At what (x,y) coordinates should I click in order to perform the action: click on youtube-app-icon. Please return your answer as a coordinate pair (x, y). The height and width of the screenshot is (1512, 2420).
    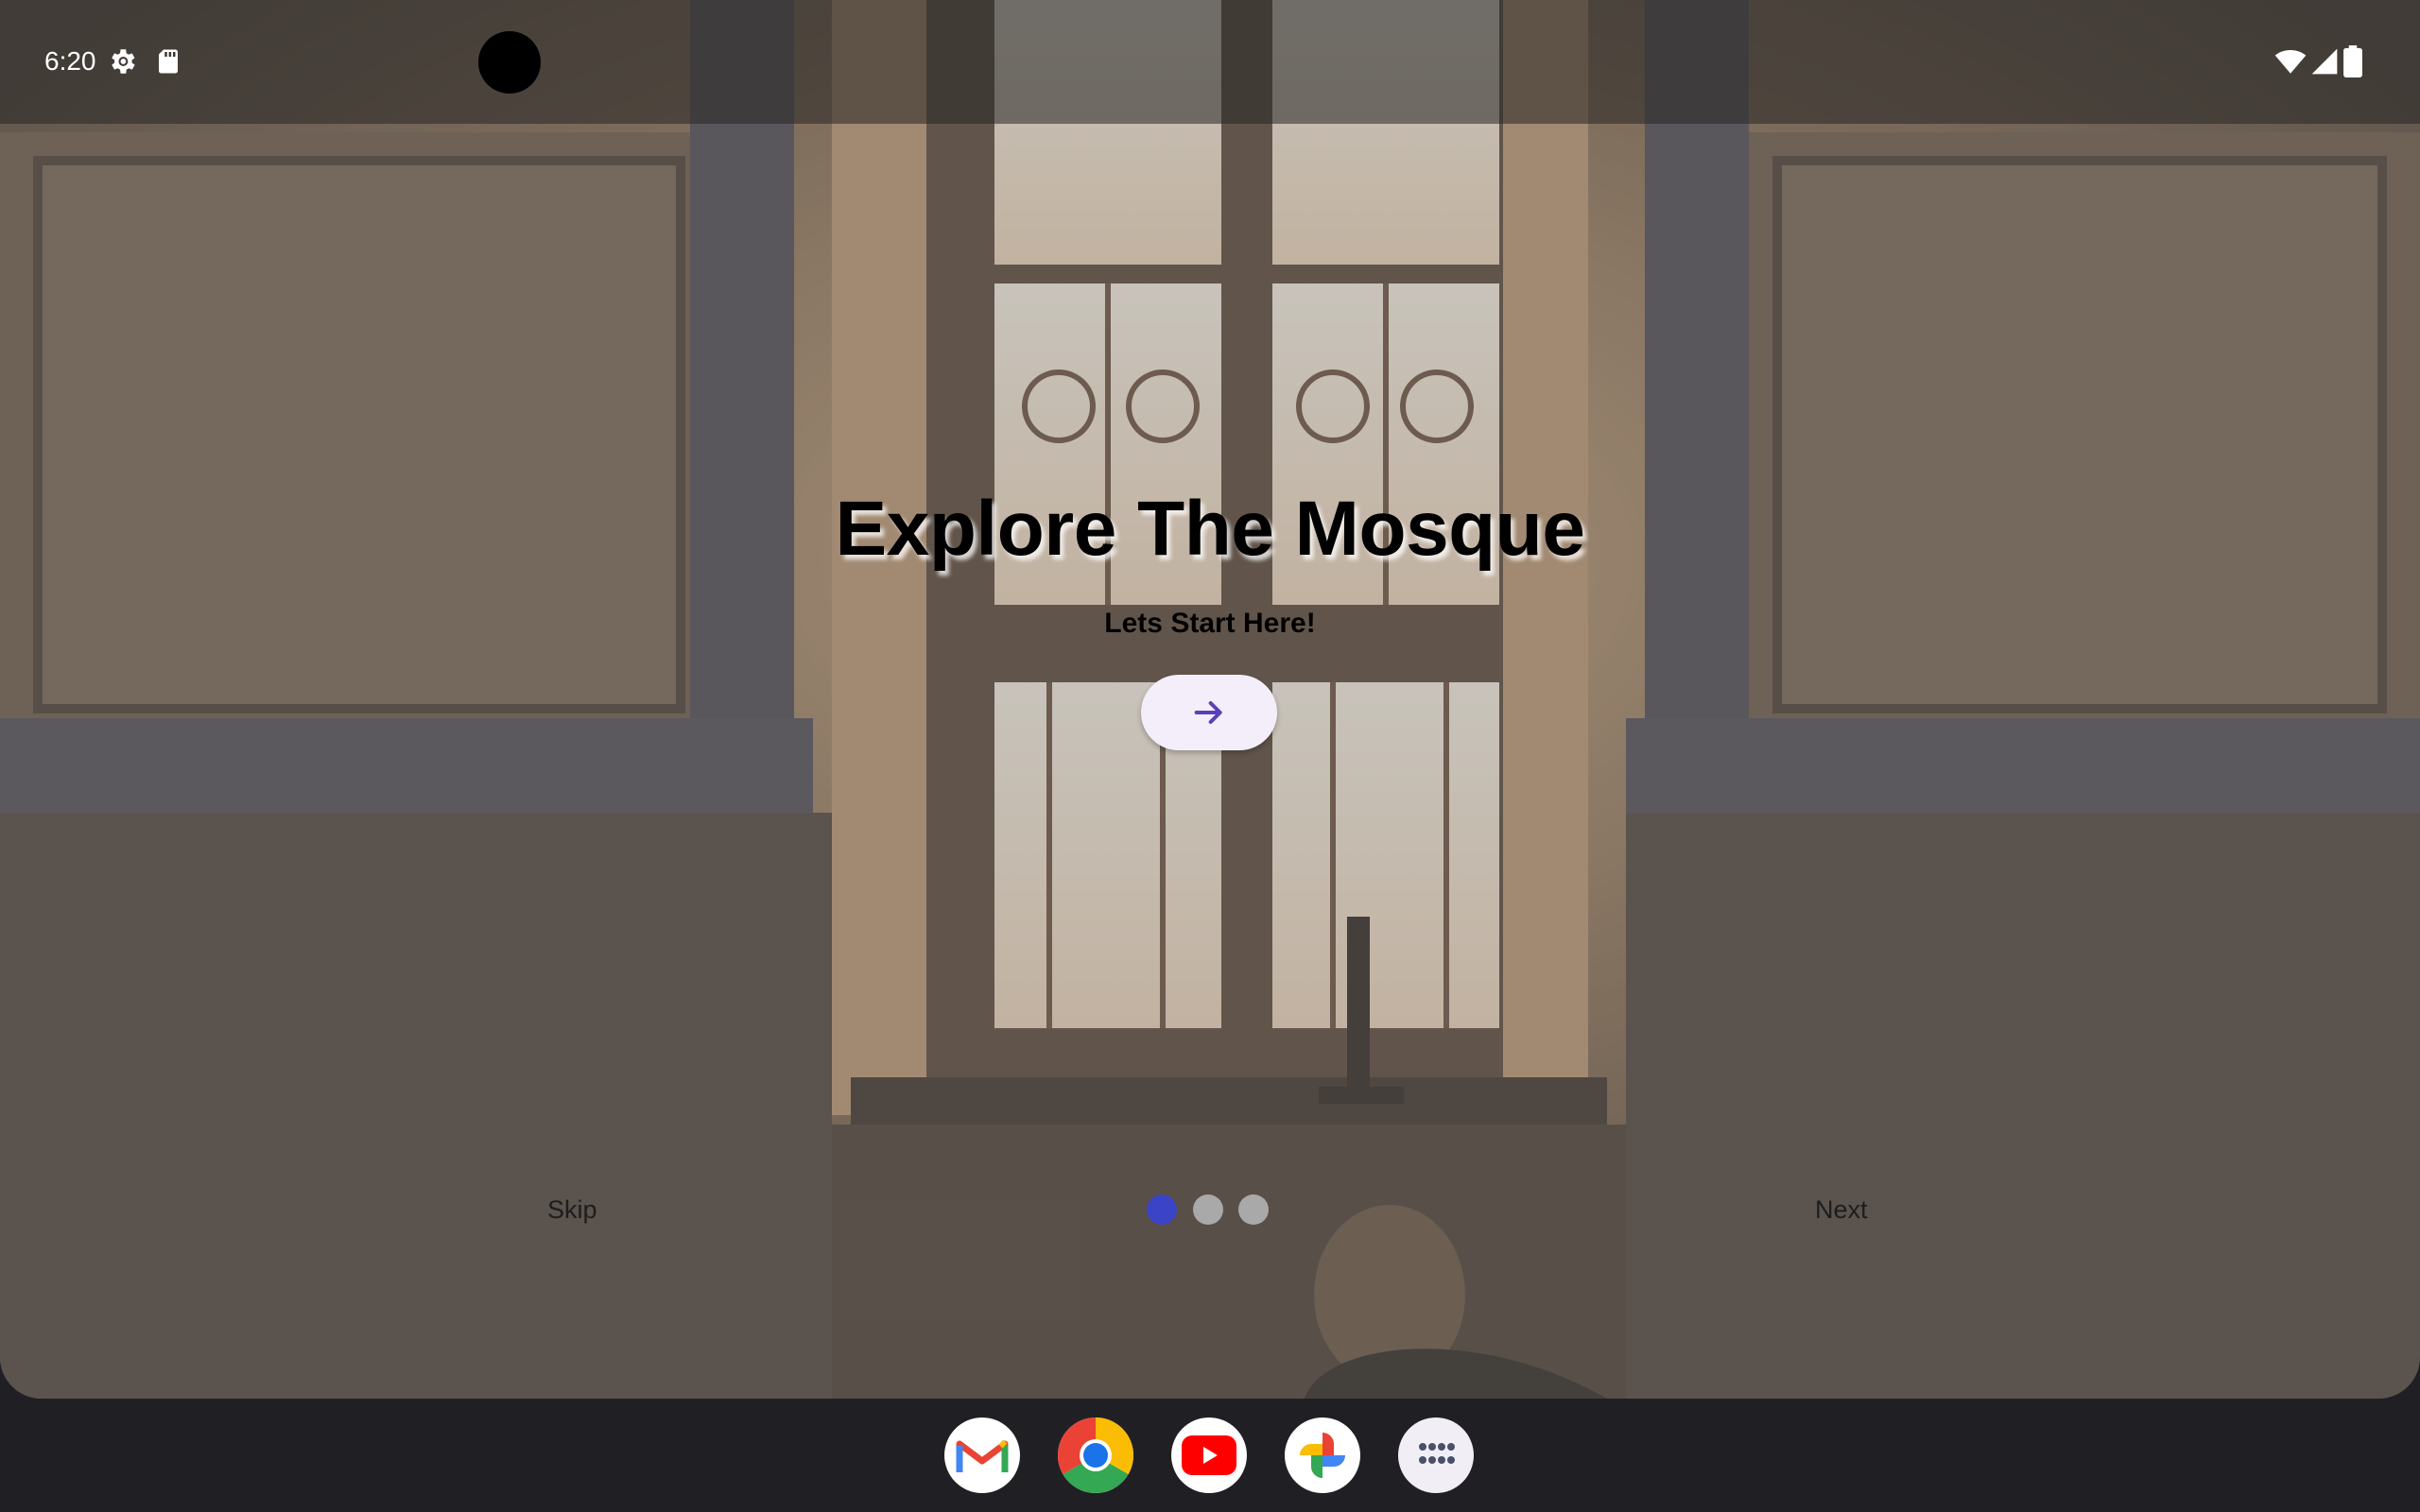
    Looking at the image, I should click on (1209, 1455).